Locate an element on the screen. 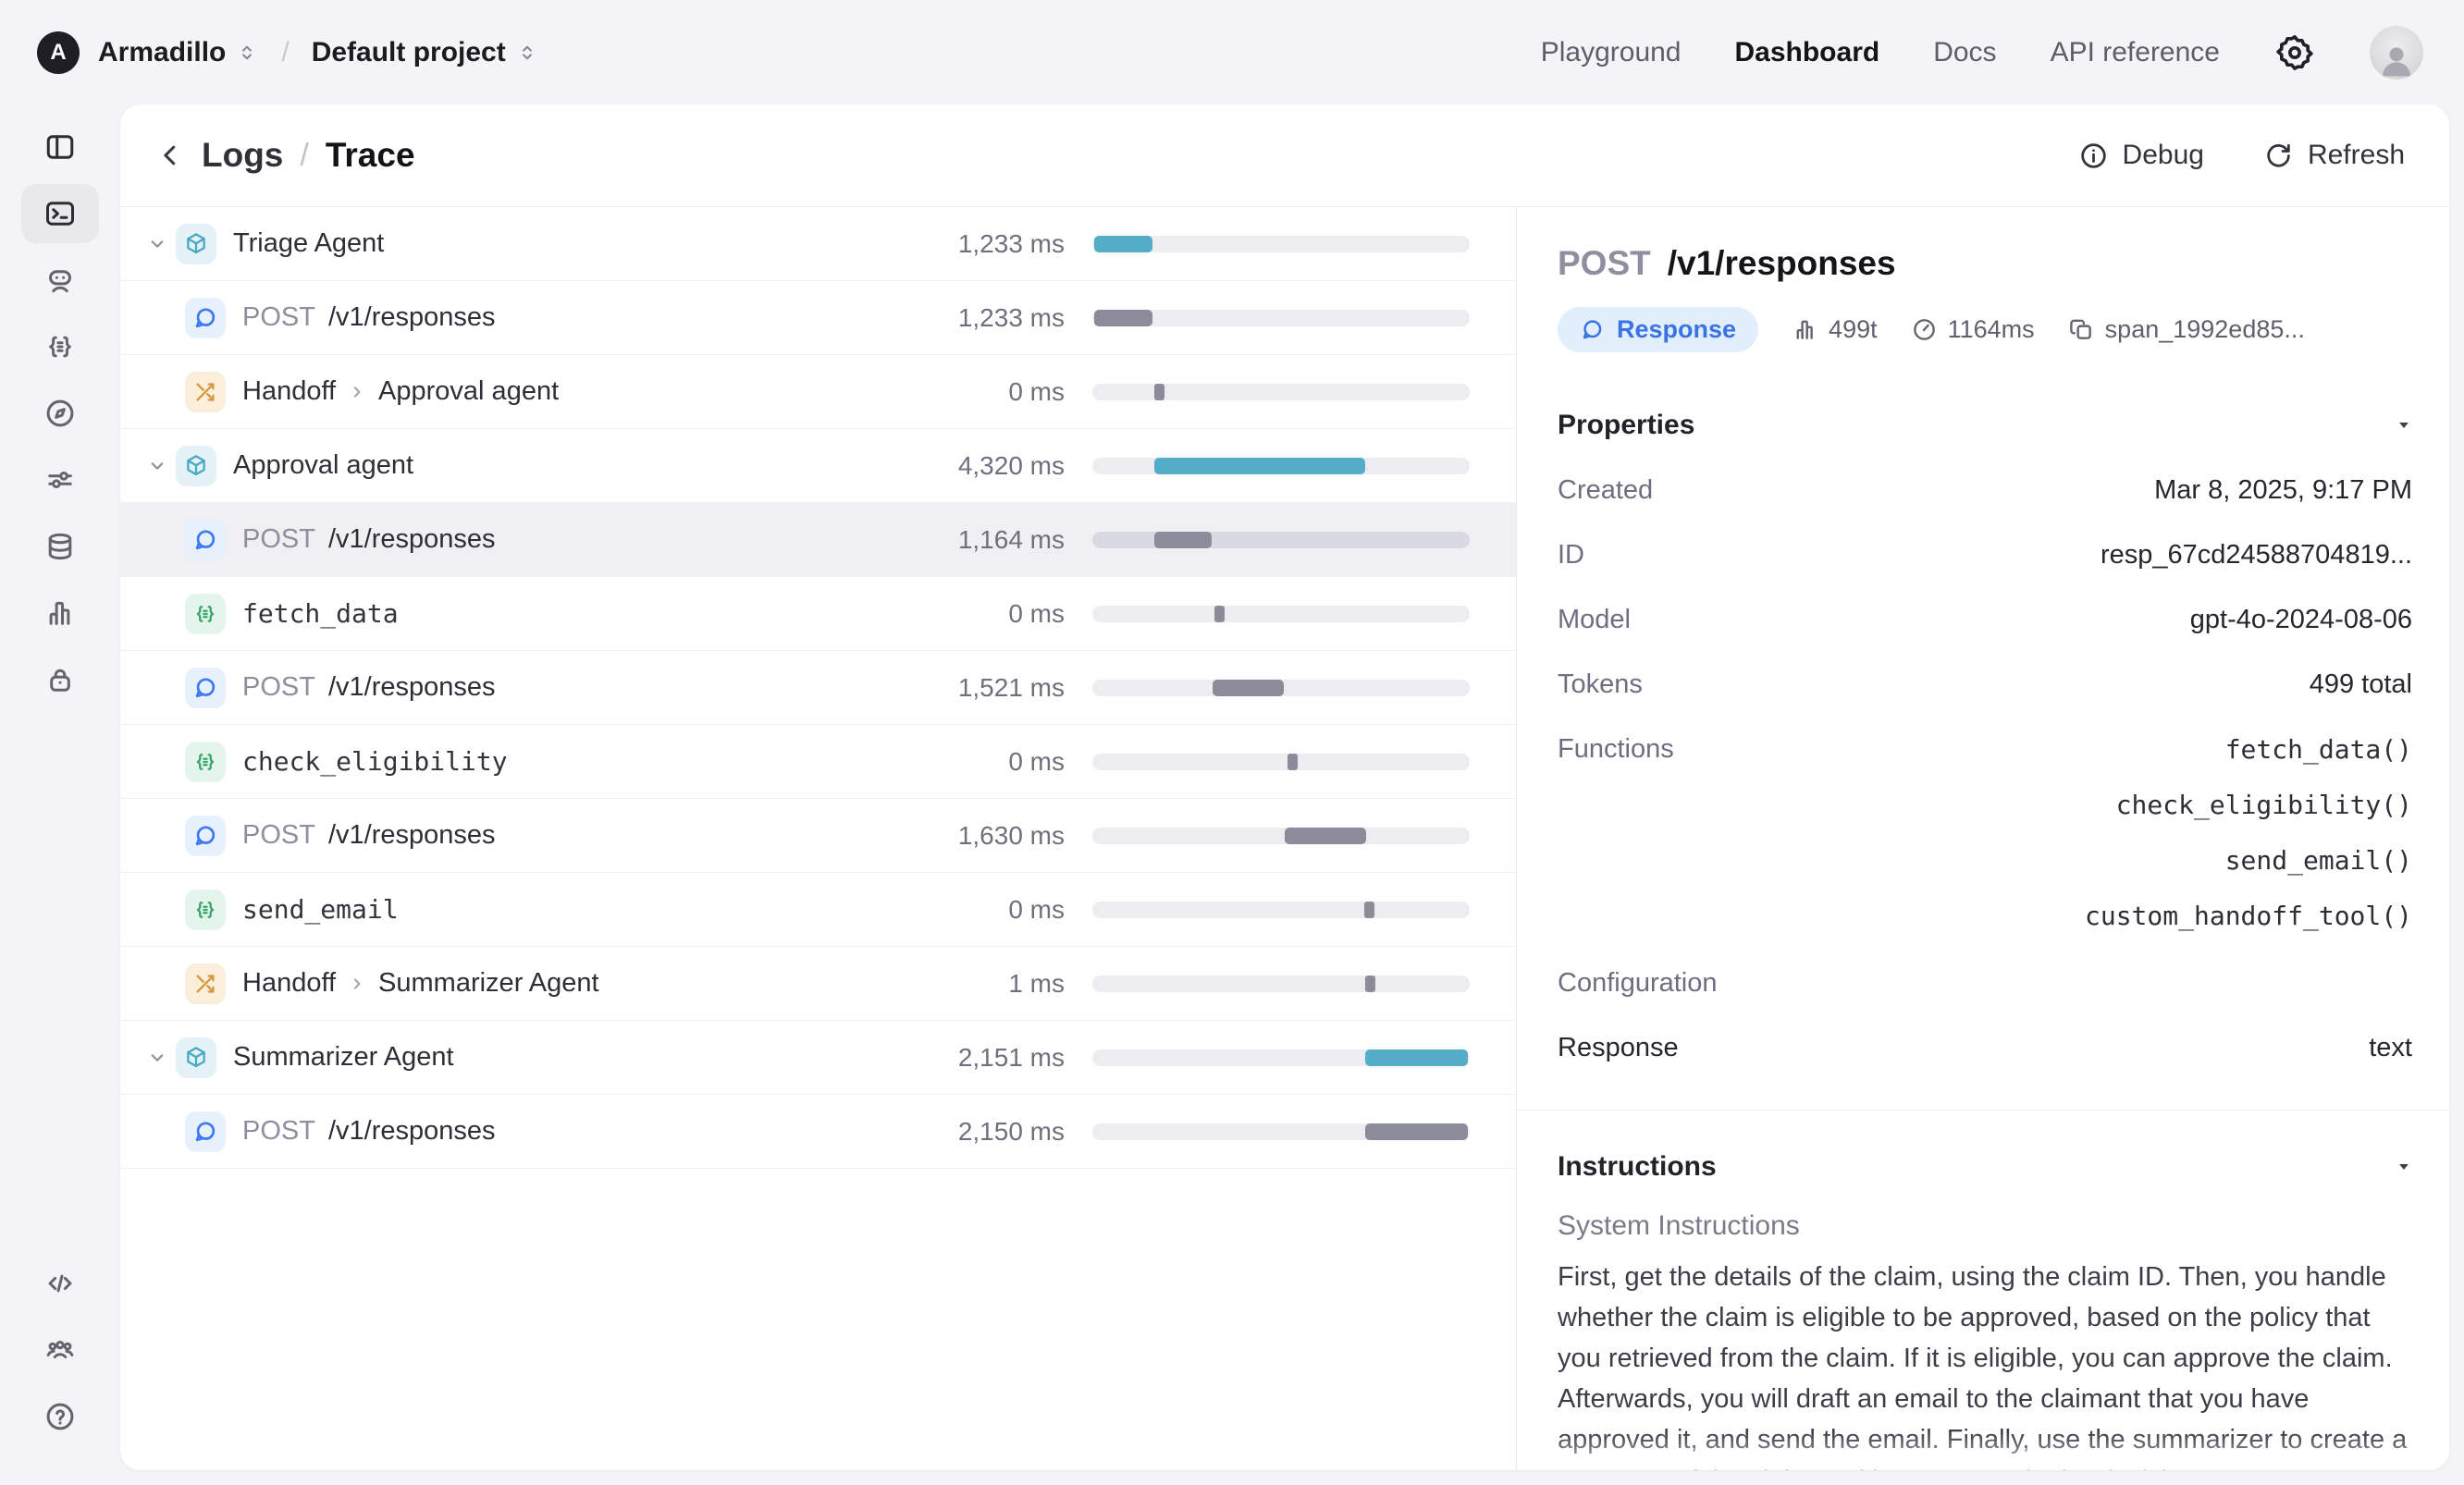  span-title: POST /v1/responses is located at coordinates (1985, 263).